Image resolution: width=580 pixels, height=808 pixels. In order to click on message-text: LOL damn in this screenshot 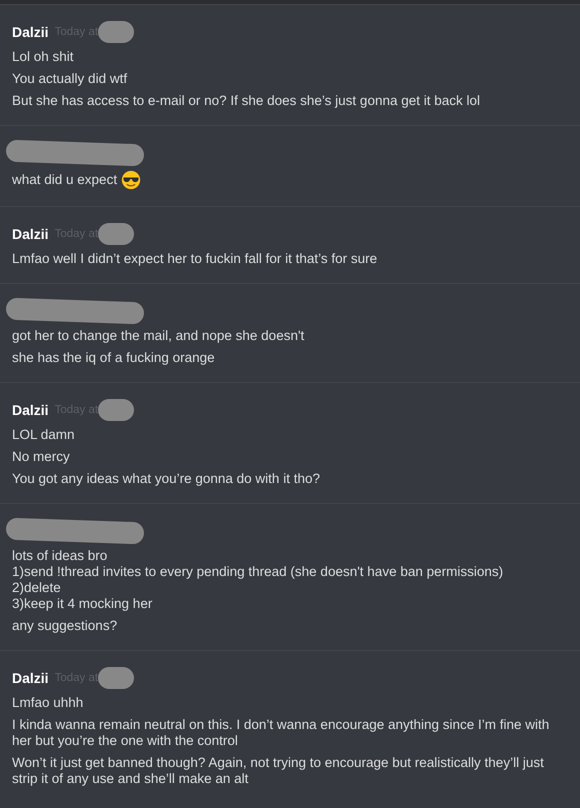, I will do `click(43, 435)`.